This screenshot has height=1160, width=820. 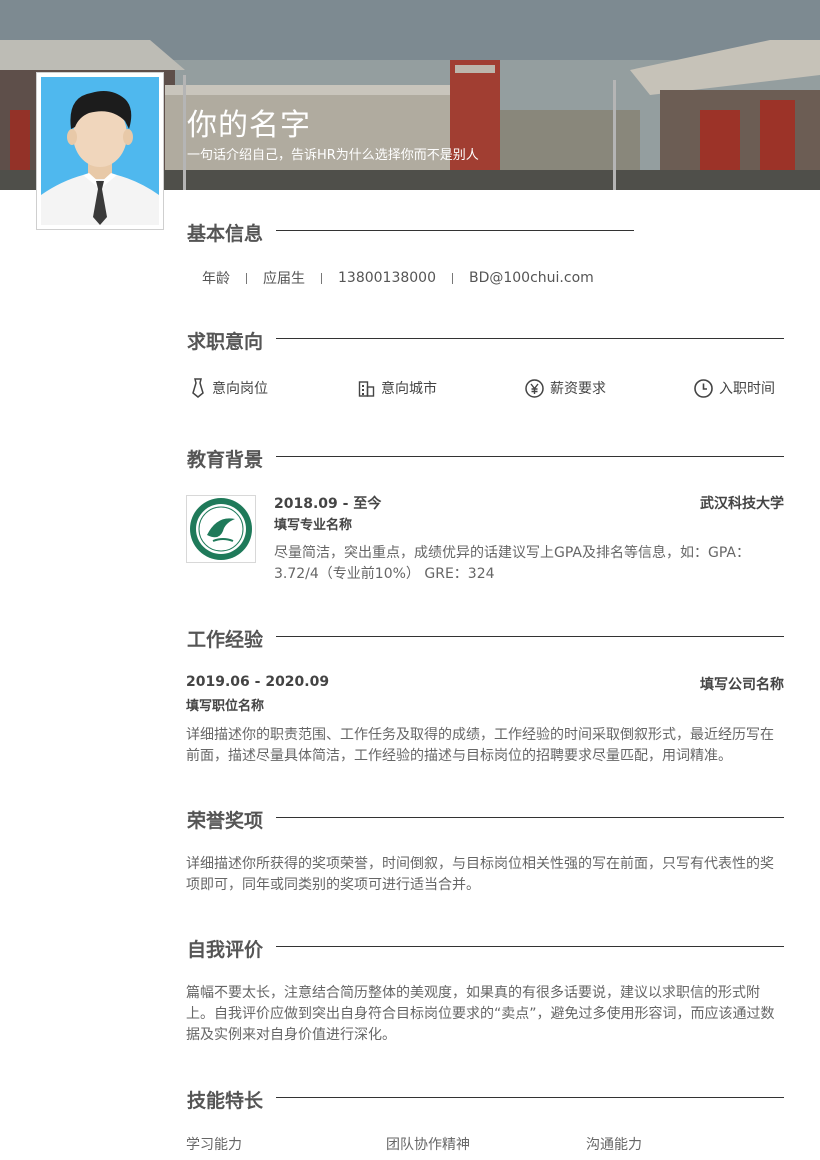 What do you see at coordinates (231, 819) in the screenshot?
I see `section-title-honors: 荣誉奖项` at bounding box center [231, 819].